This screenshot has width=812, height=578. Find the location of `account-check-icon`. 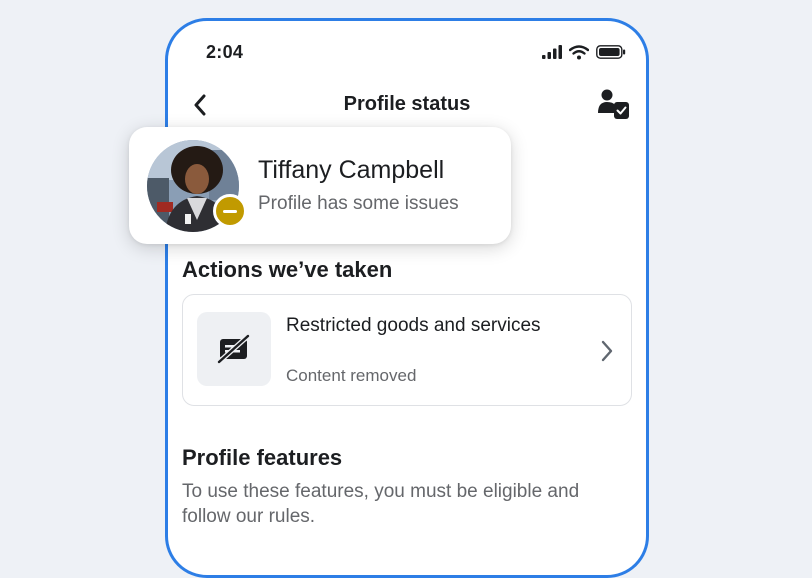

account-check-icon is located at coordinates (613, 104).